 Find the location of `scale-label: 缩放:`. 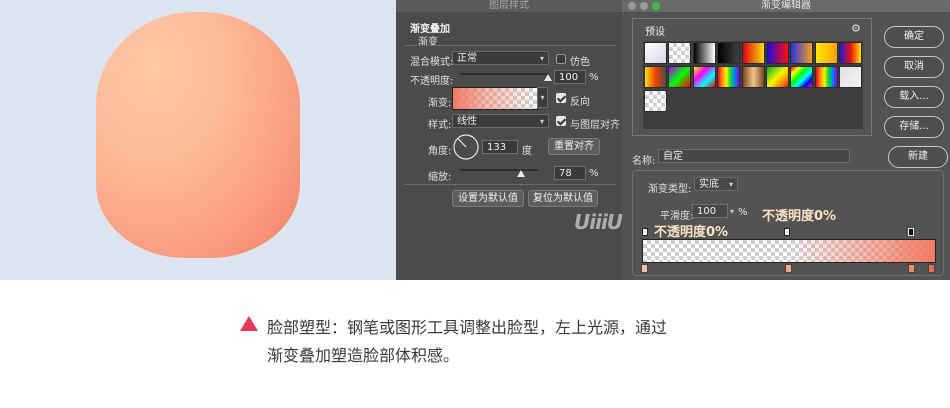

scale-label: 缩放: is located at coordinates (440, 177).